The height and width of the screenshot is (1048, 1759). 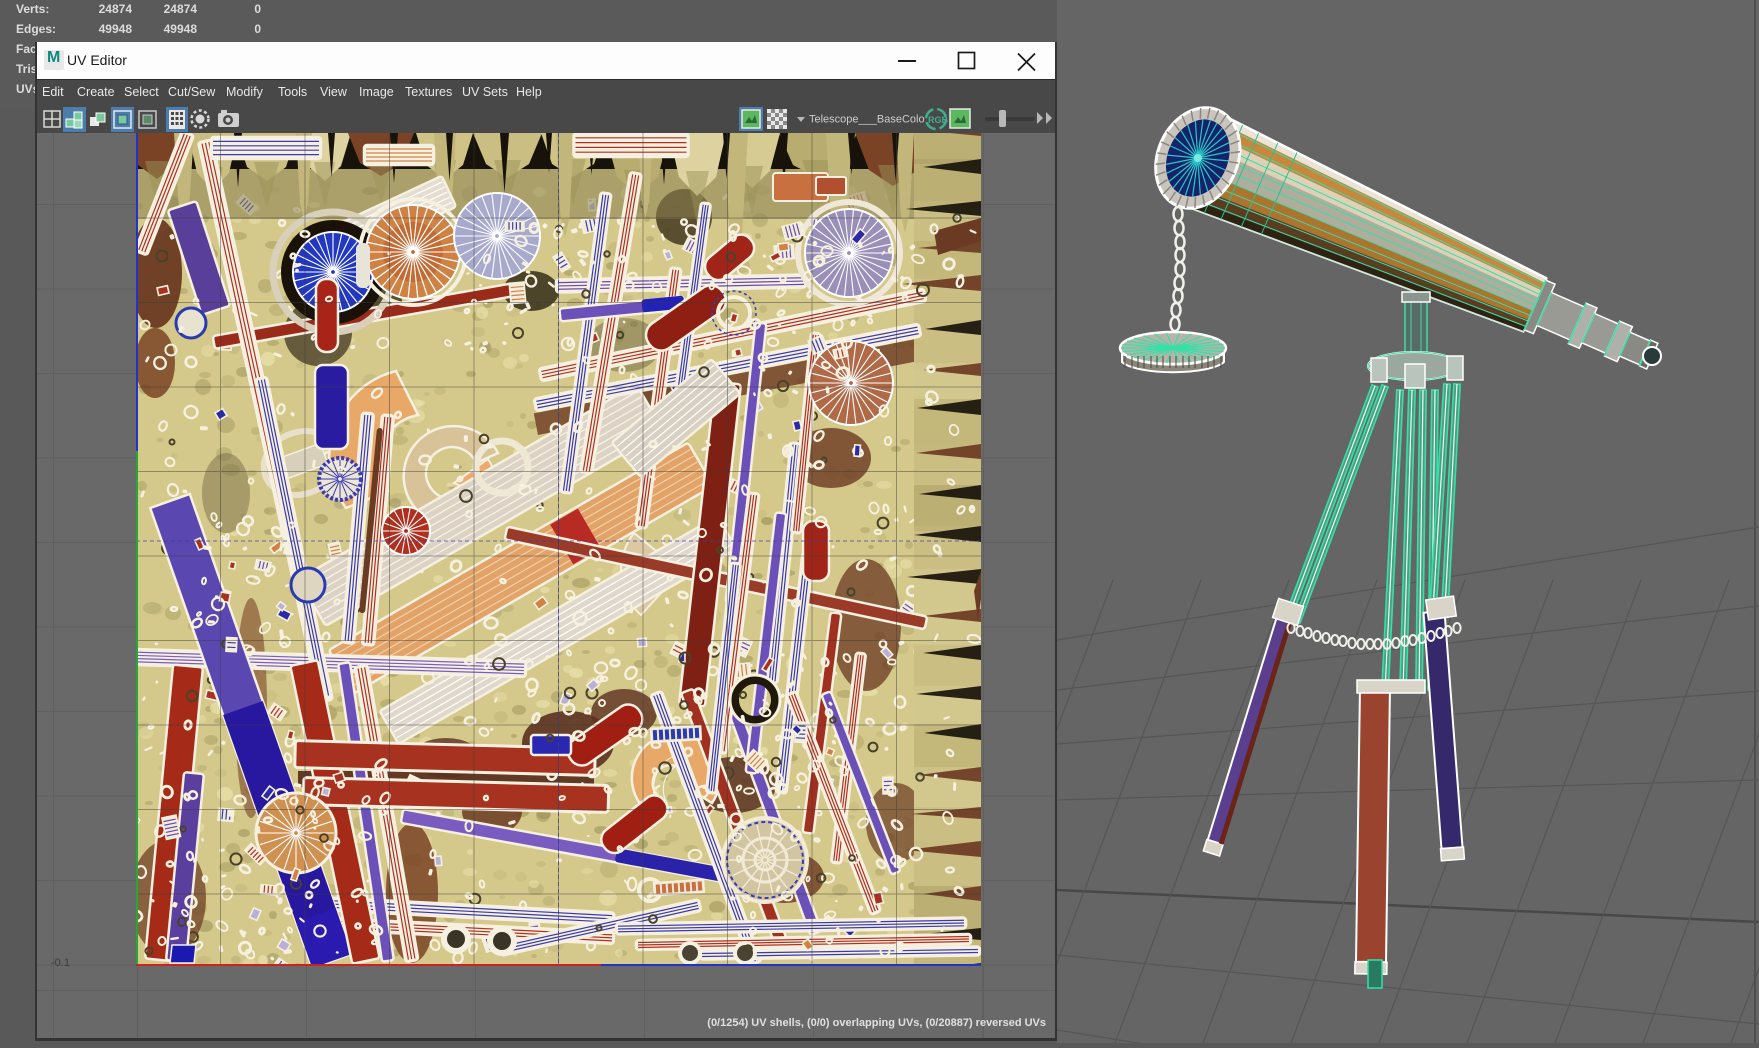 I want to click on svg-text: RGB, so click(x=938, y=120).